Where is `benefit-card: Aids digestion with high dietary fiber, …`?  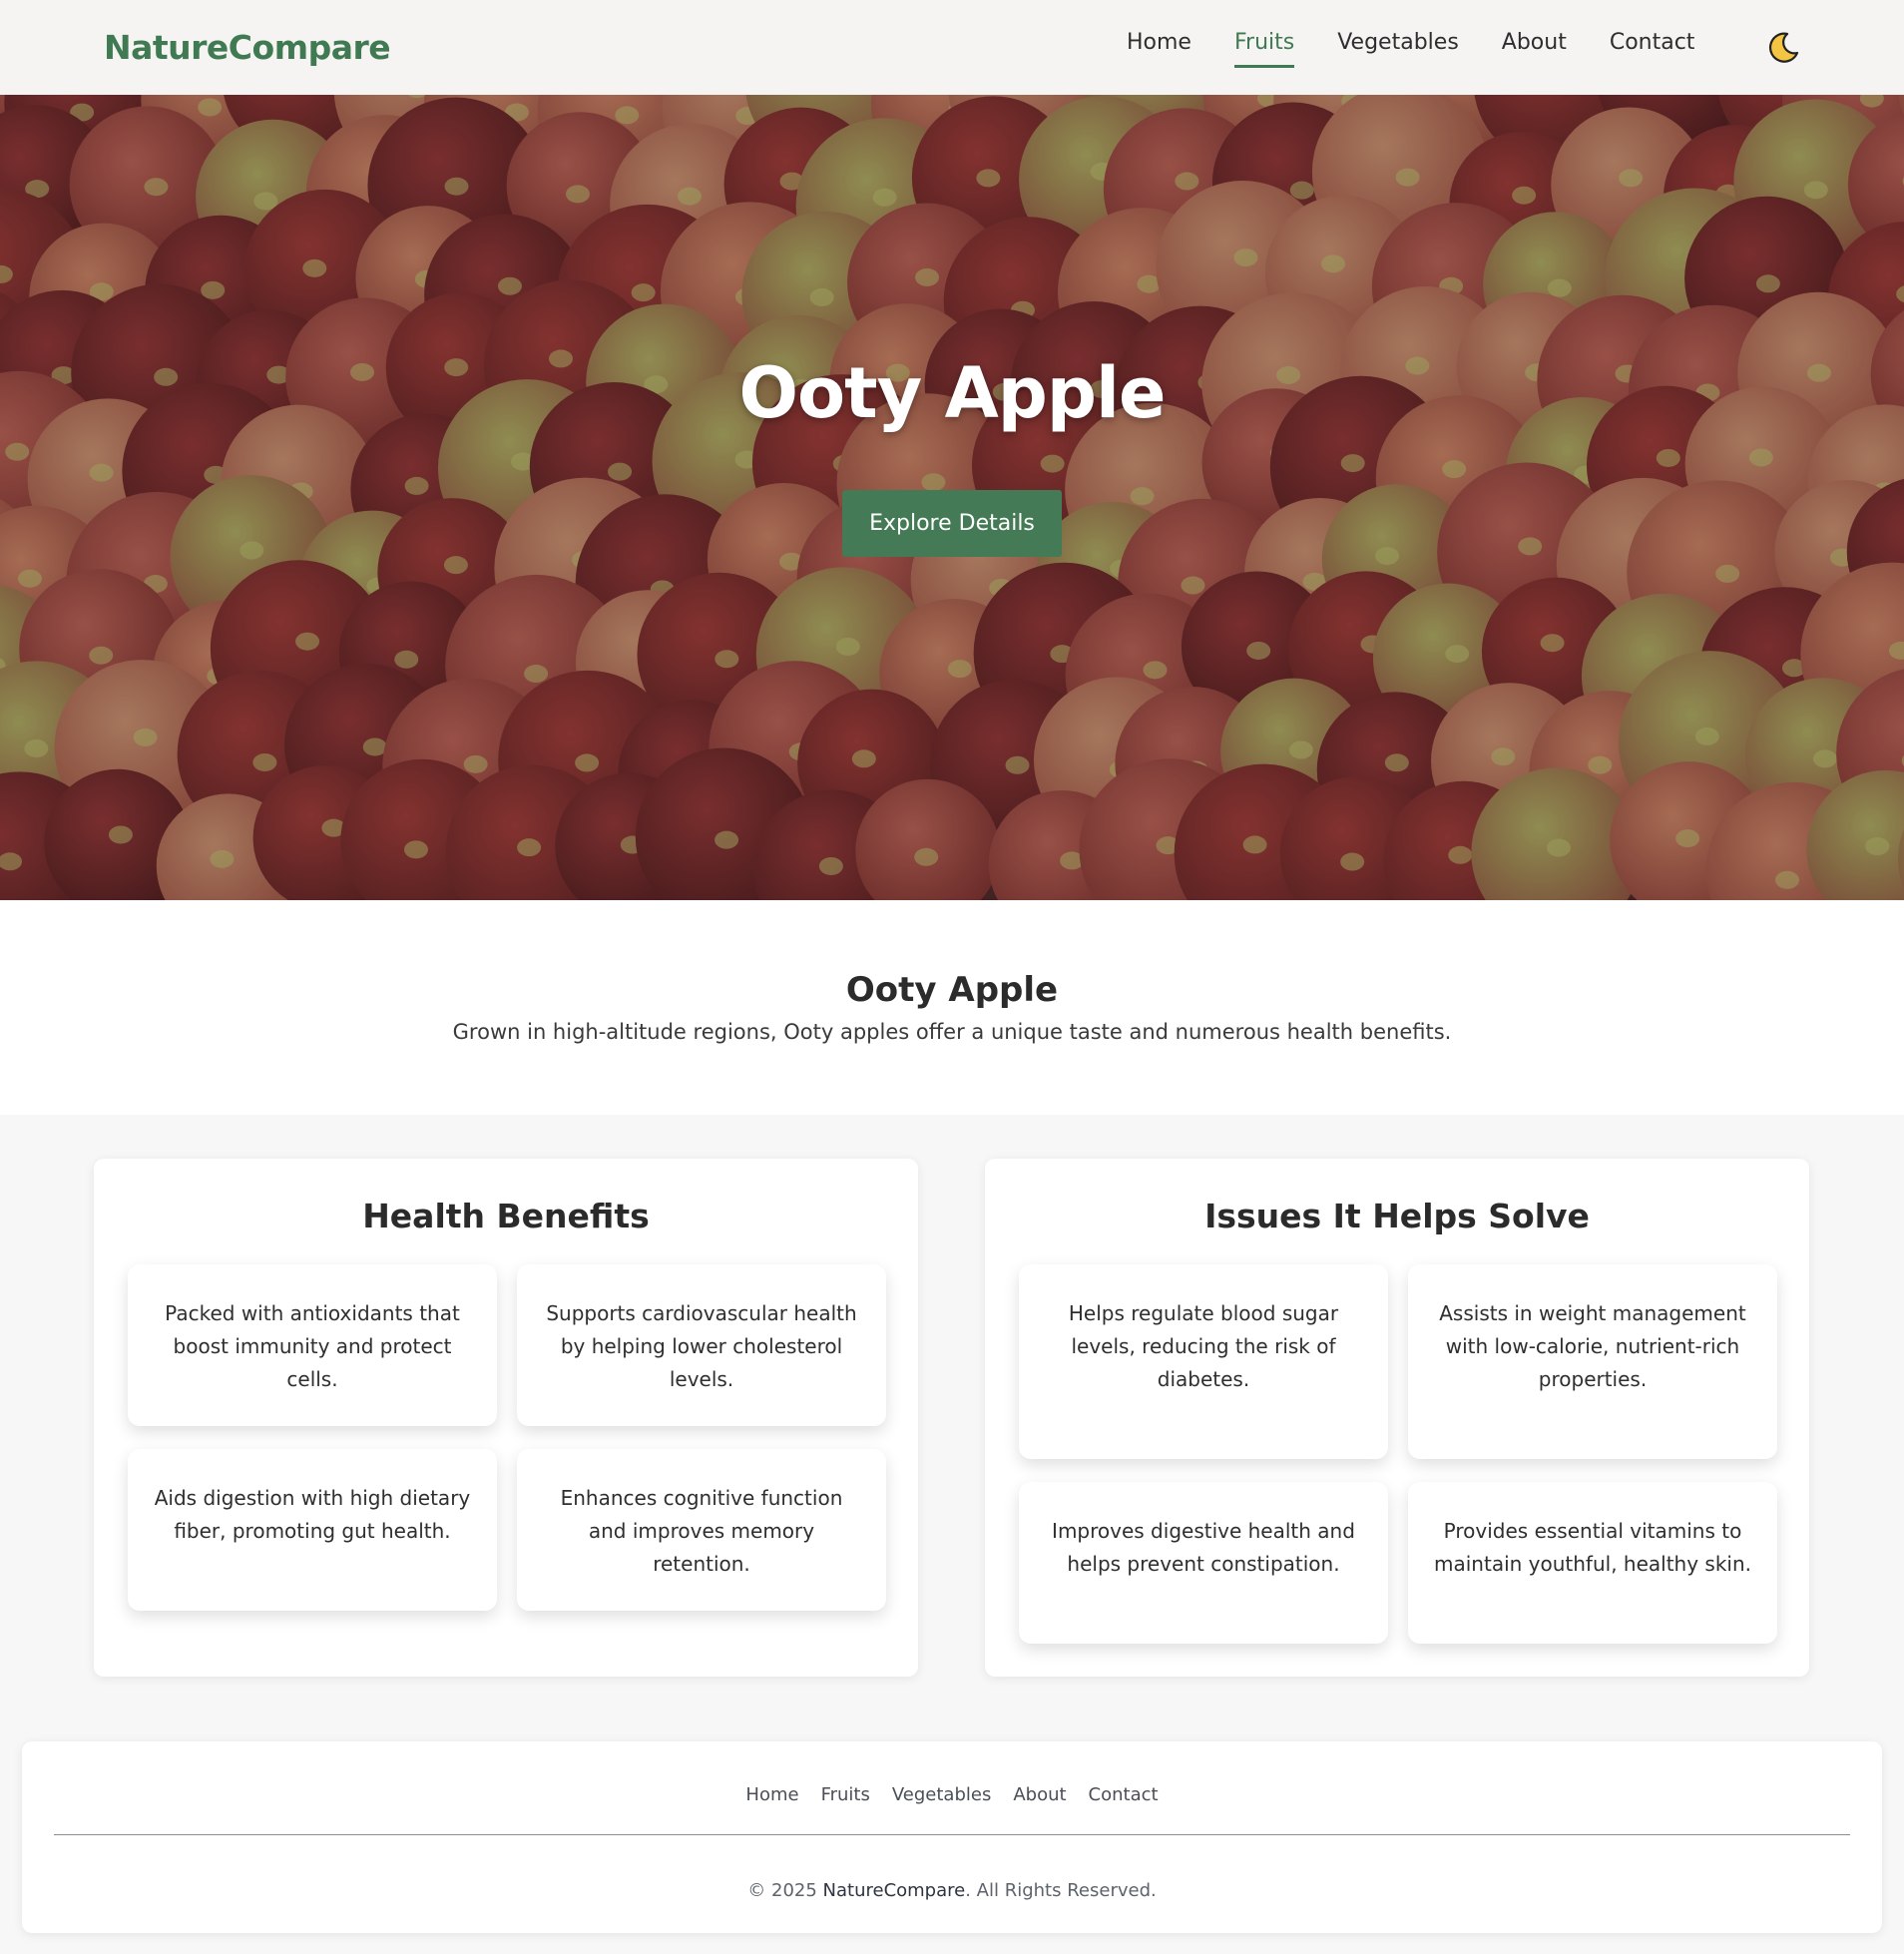
benefit-card: Aids digestion with high dietary fiber, … is located at coordinates (312, 1530).